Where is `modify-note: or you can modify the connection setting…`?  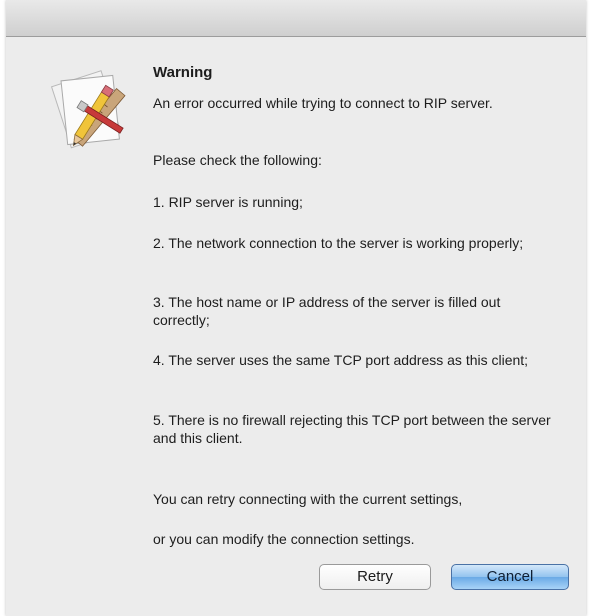
modify-note: or you can modify the connection setting… is located at coordinates (284, 539).